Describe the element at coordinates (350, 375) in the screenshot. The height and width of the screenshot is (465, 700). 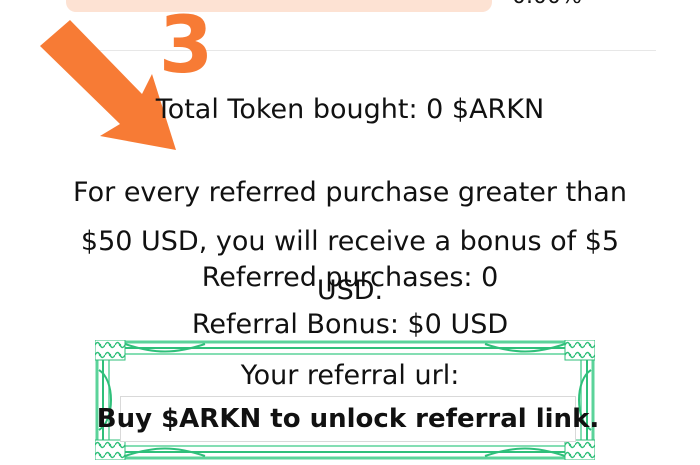
I see `referral-url-label: Your referral url:` at that location.